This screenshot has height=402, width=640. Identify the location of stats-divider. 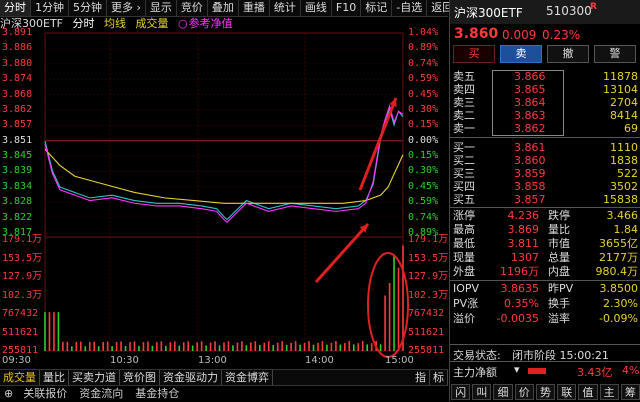
(545, 207).